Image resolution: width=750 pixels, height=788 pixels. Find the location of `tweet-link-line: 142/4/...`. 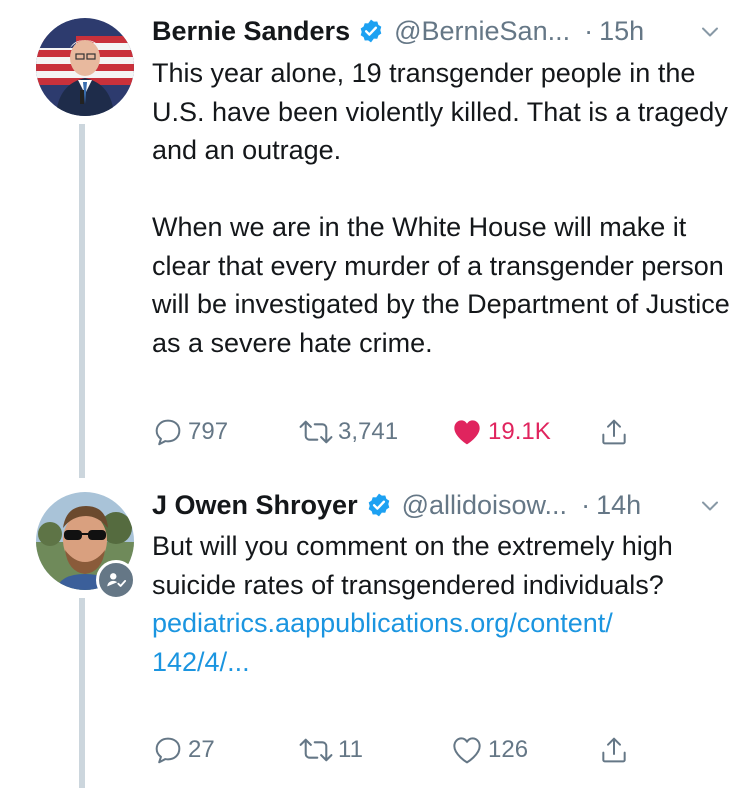

tweet-link-line: 142/4/... is located at coordinates (201, 661).